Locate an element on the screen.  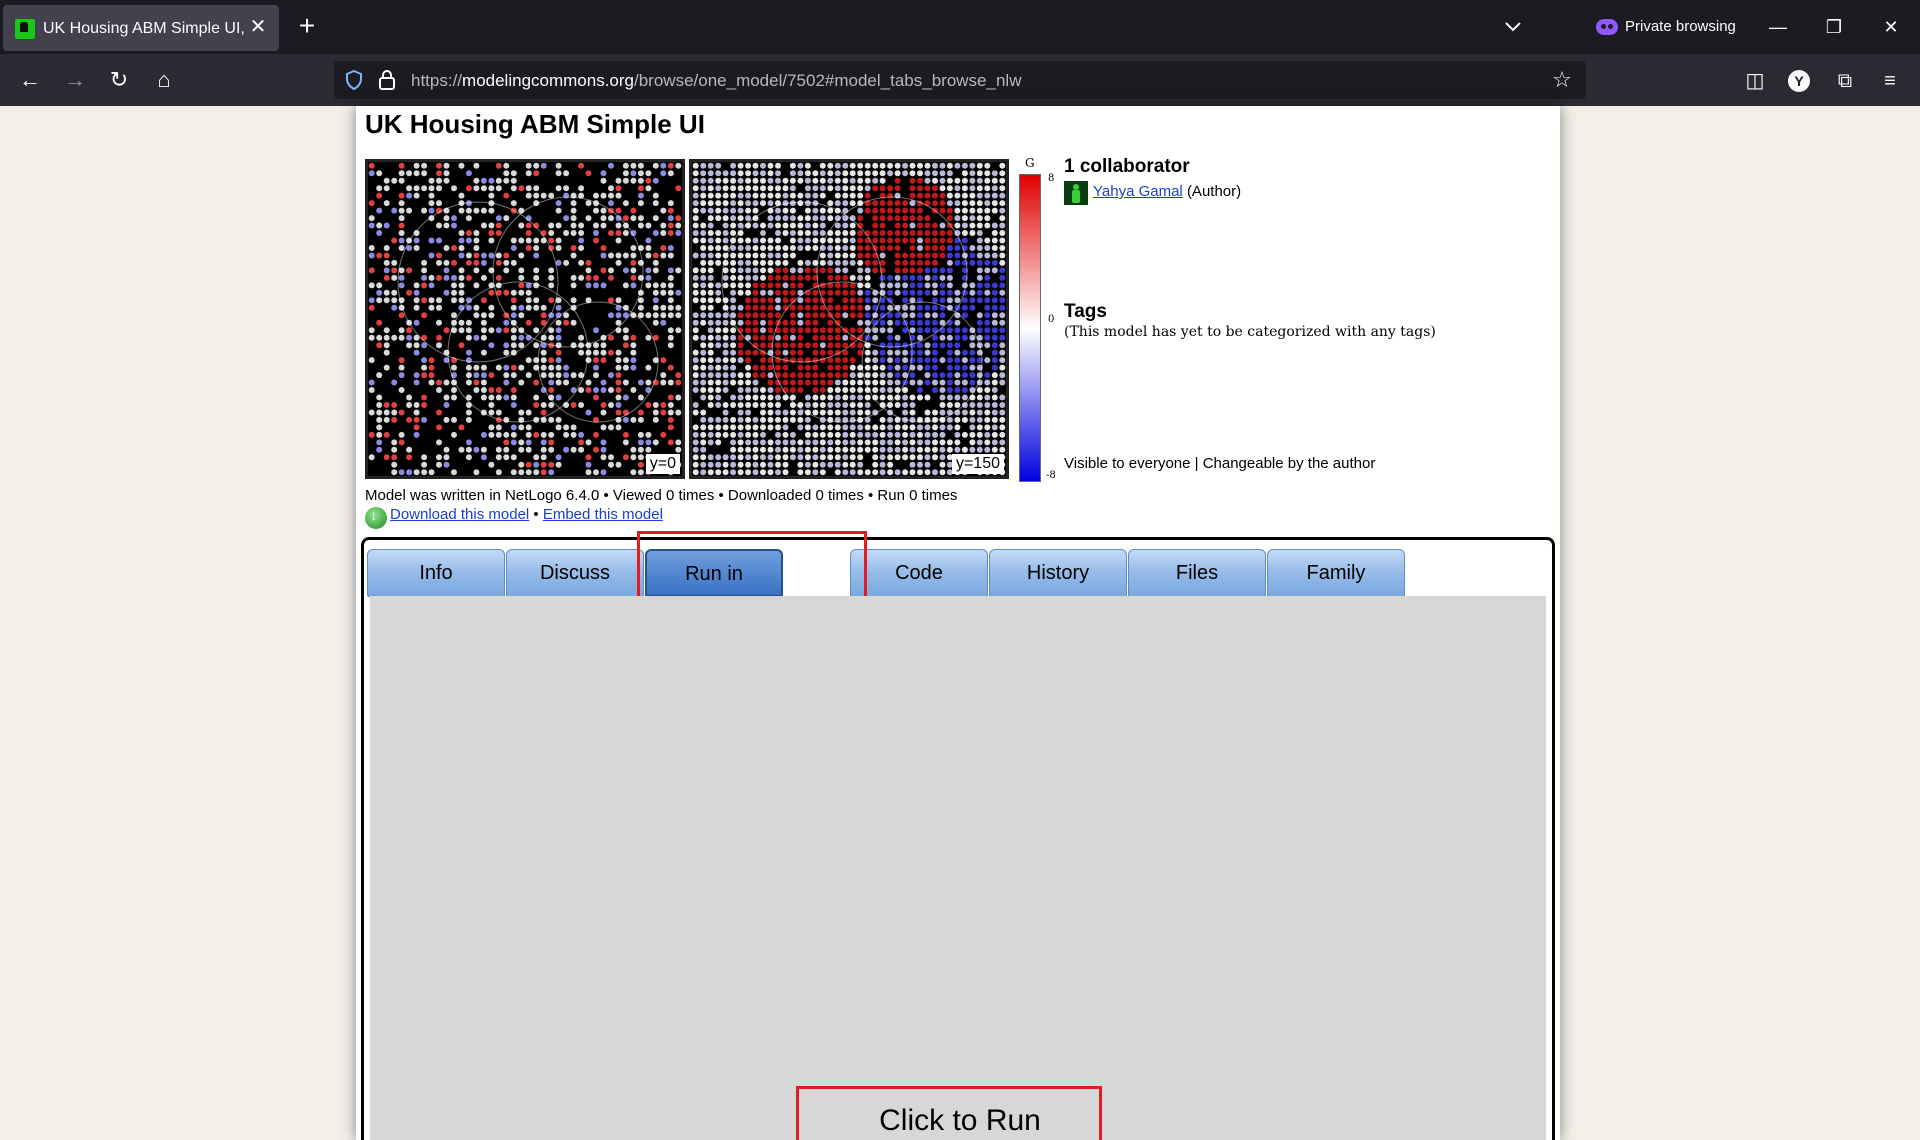
collaborator-role: (Author) is located at coordinates (1214, 191).